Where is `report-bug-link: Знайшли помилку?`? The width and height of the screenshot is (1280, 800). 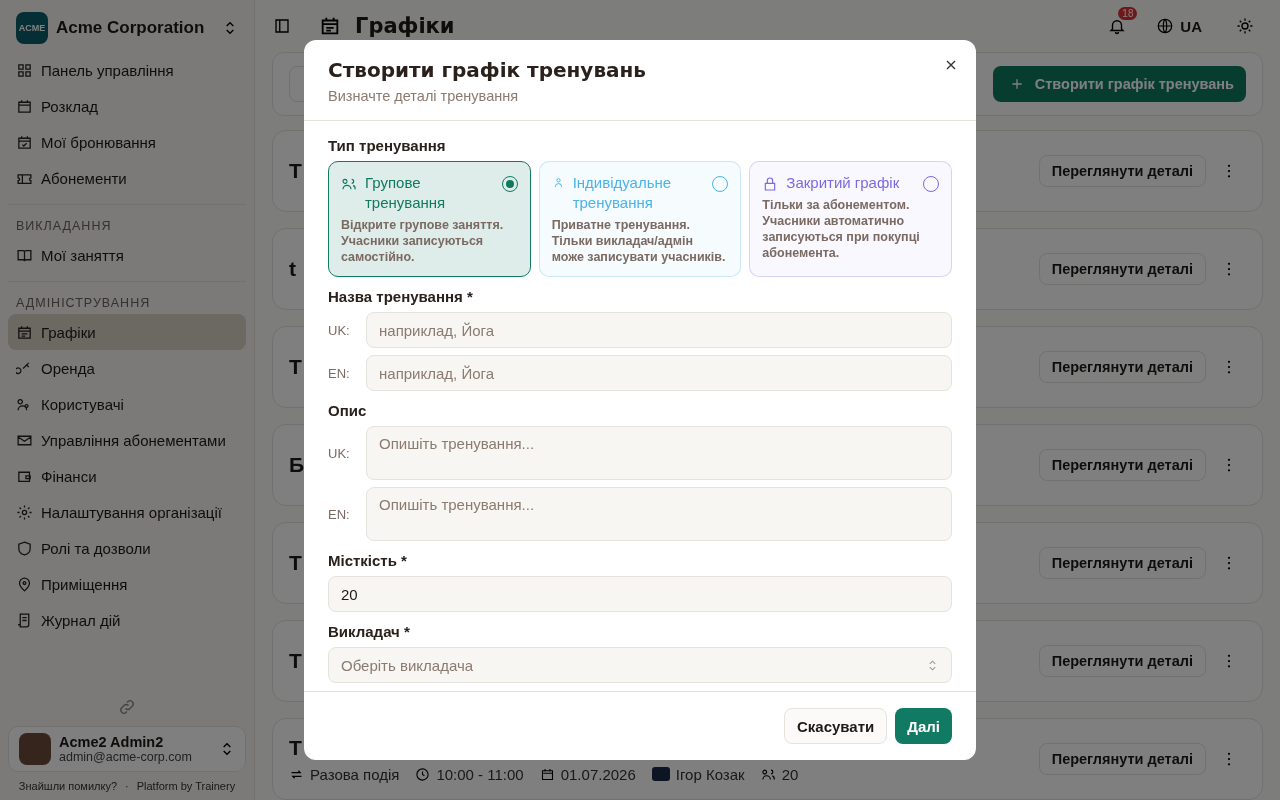
report-bug-link: Знайшли помилку? is located at coordinates (68, 786).